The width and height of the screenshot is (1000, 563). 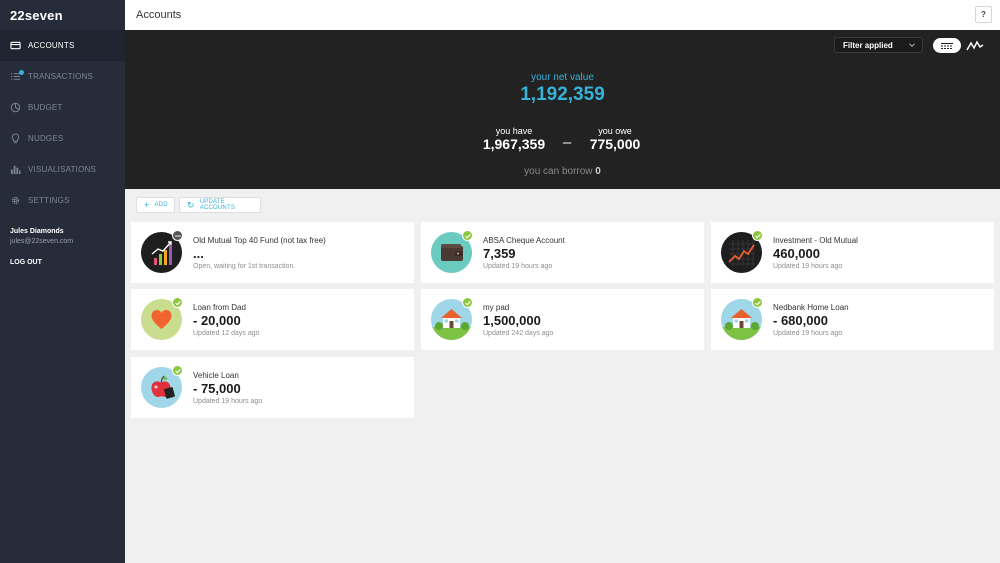 I want to click on sidebar-item-budget: BUDGET, so click(x=62, y=107).